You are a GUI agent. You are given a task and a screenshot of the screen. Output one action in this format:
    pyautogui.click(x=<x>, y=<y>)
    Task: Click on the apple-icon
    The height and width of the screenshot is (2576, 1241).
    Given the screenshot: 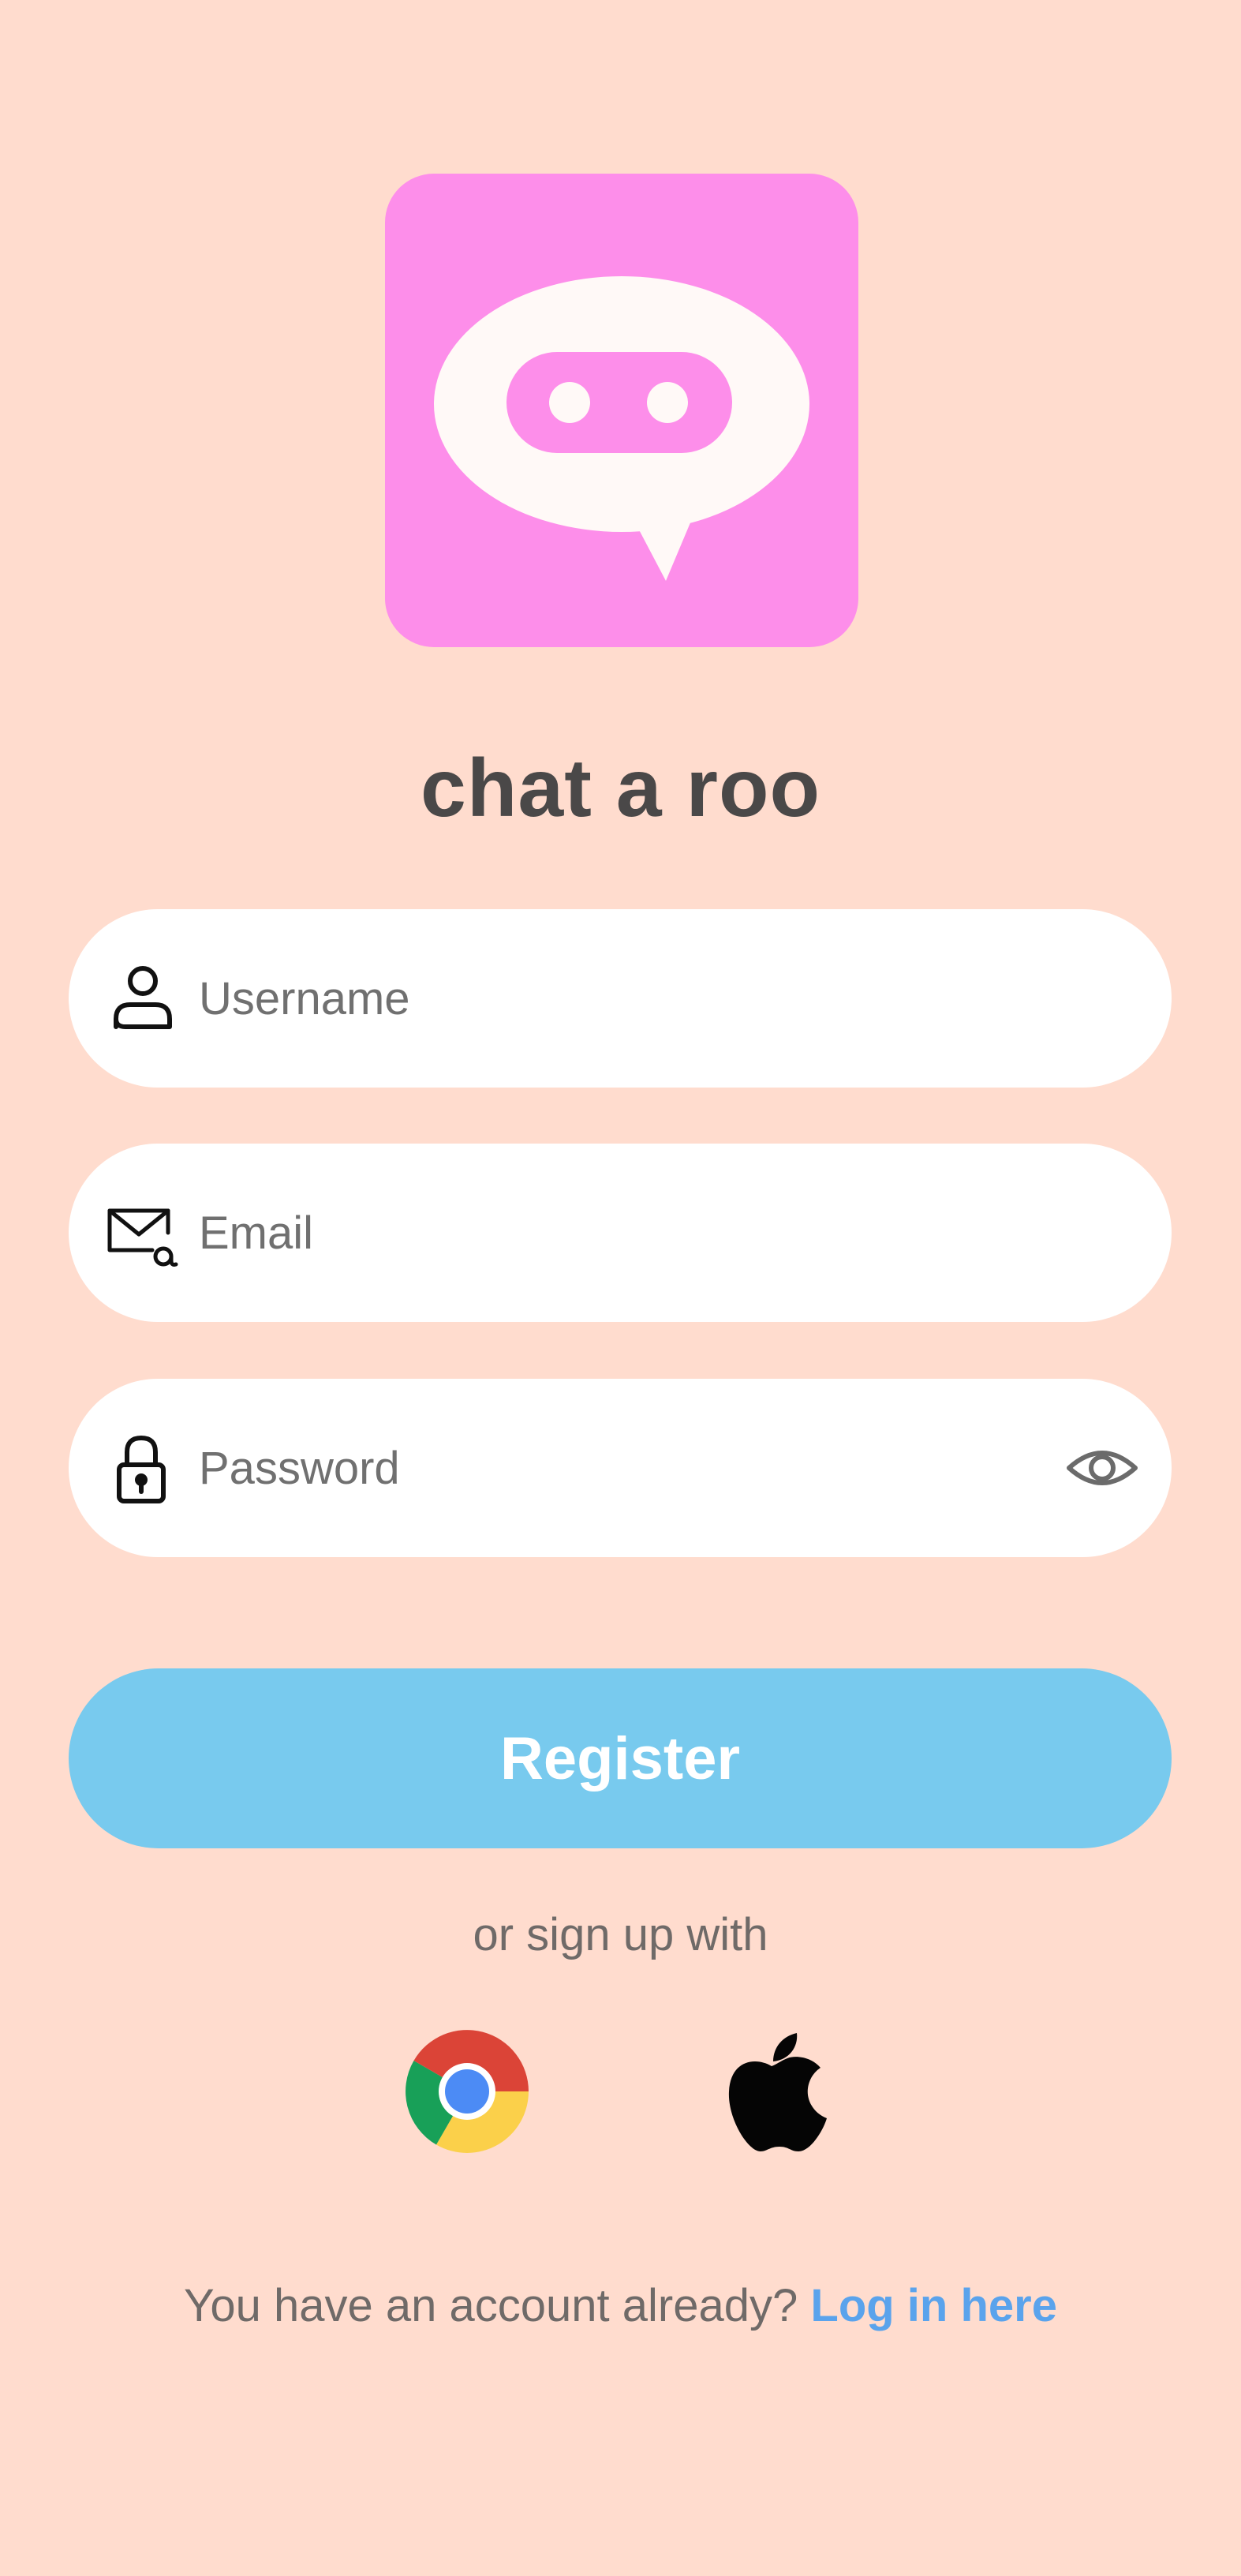 What is the action you would take?
    pyautogui.click(x=777, y=2092)
    